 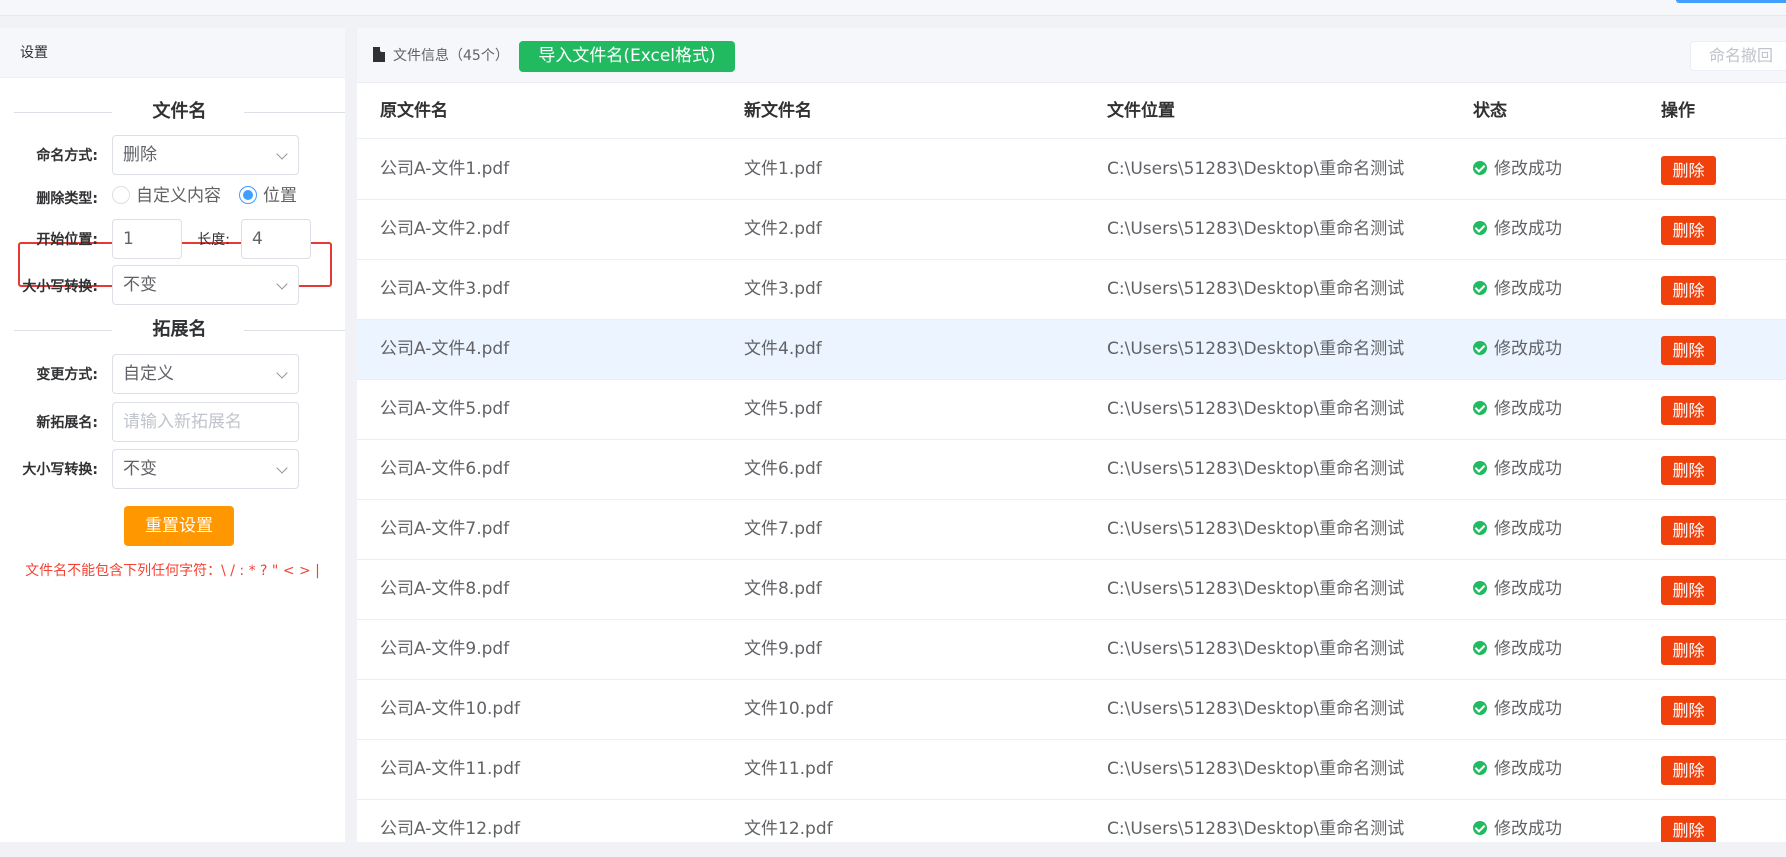 What do you see at coordinates (205, 469) in the screenshot?
I see `ext-case-select: 不变` at bounding box center [205, 469].